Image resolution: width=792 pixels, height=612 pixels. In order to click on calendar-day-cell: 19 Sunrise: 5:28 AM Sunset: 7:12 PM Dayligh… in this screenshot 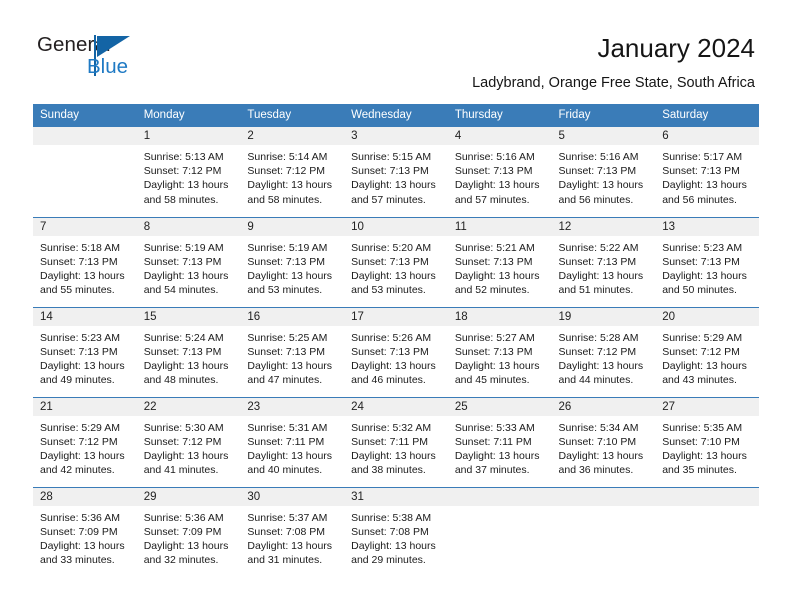, I will do `click(603, 351)`.